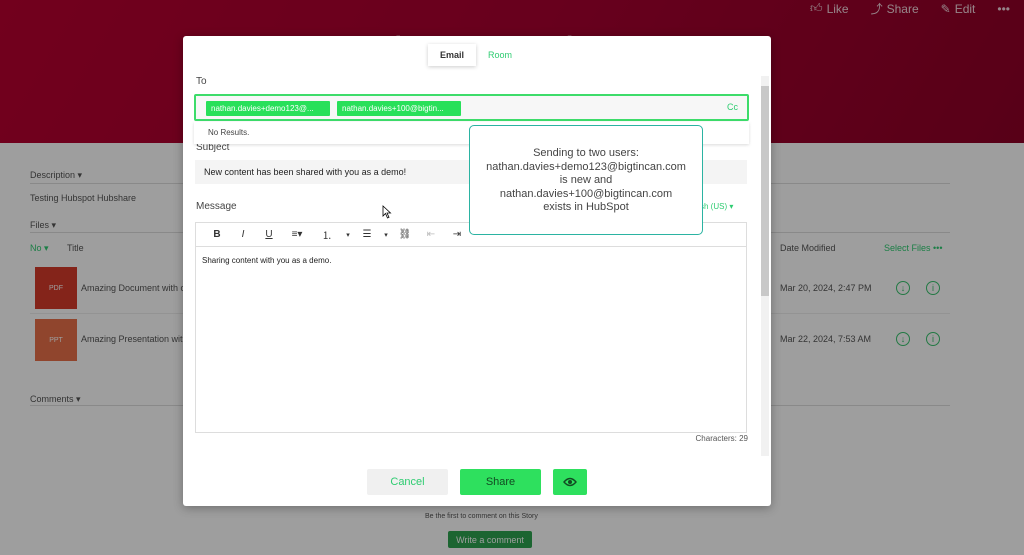 This screenshot has width=1024, height=555. Describe the element at coordinates (500, 55) in the screenshot. I see `tab-room: Room` at that location.